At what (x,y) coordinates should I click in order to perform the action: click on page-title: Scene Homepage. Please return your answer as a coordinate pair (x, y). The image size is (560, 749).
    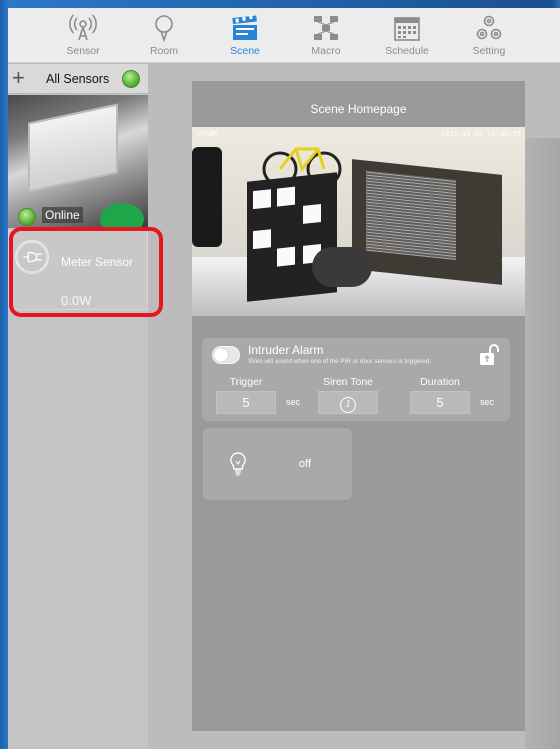
    Looking at the image, I should click on (358, 109).